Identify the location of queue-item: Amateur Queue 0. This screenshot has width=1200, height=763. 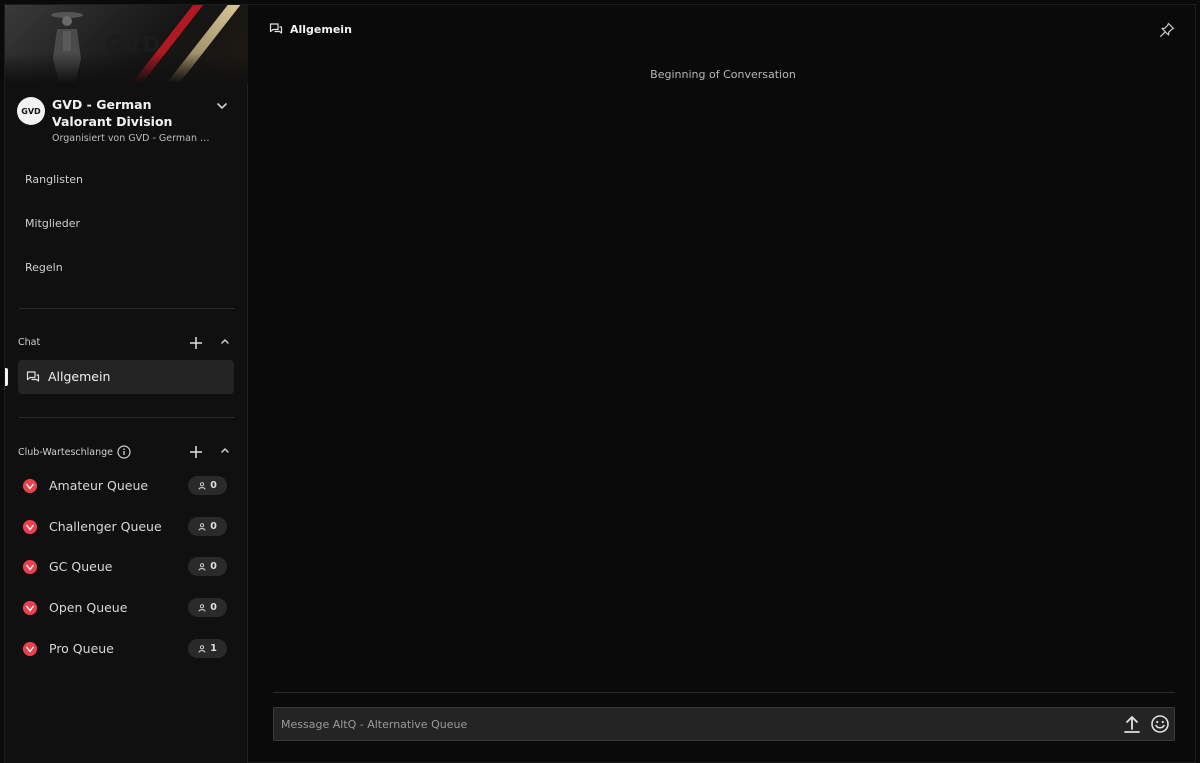
(127, 486).